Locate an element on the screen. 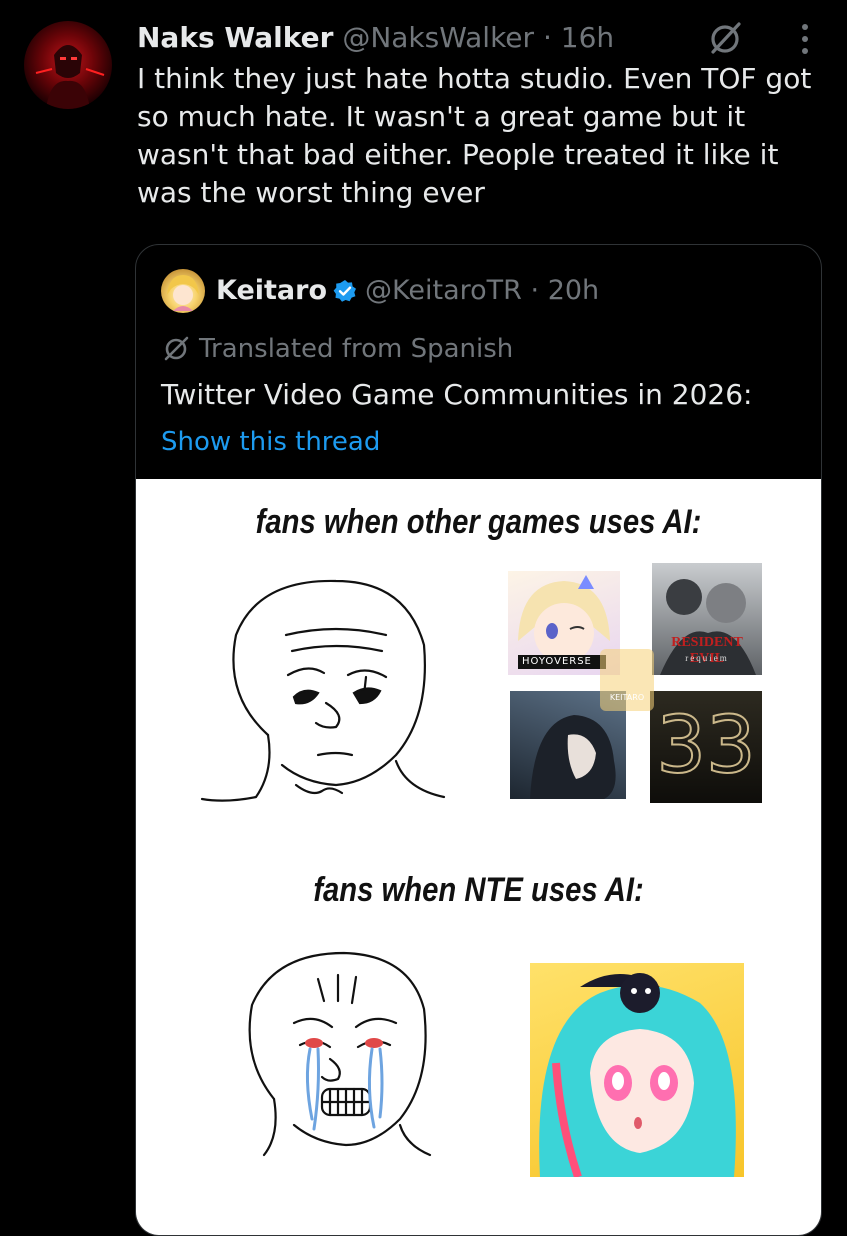  translated-label-row: Translated from Spanish is located at coordinates (337, 349).